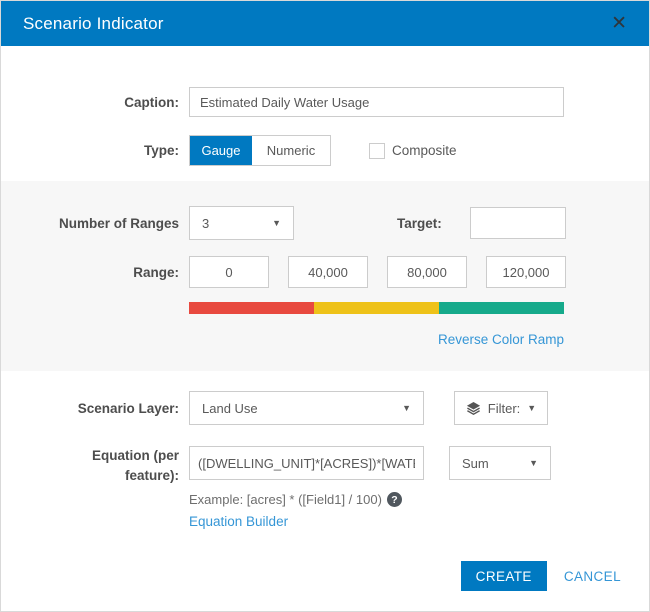 The height and width of the screenshot is (612, 650). Describe the element at coordinates (238, 521) in the screenshot. I see `equation-builder-link: Equation Builder` at that location.